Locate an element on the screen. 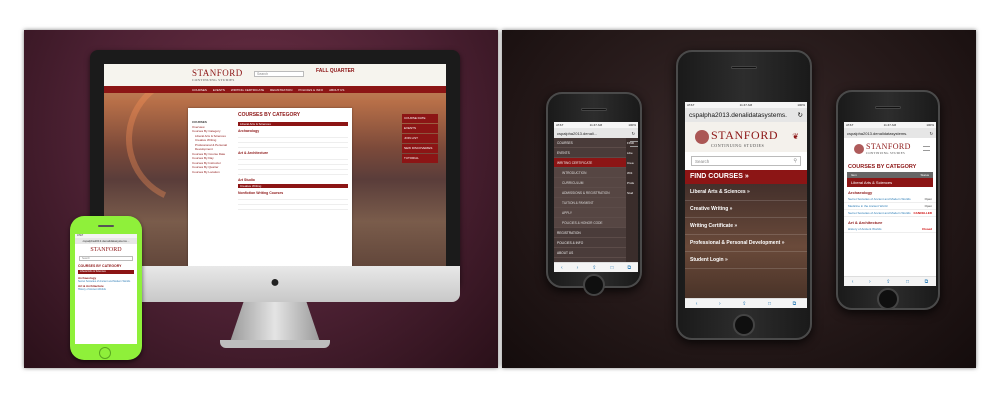  peek-item: Profe is located at coordinates (631, 183).